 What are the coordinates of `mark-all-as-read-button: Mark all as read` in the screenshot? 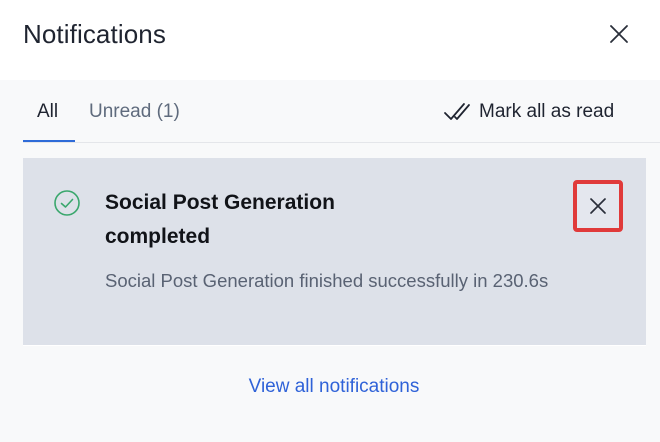 It's located at (528, 112).